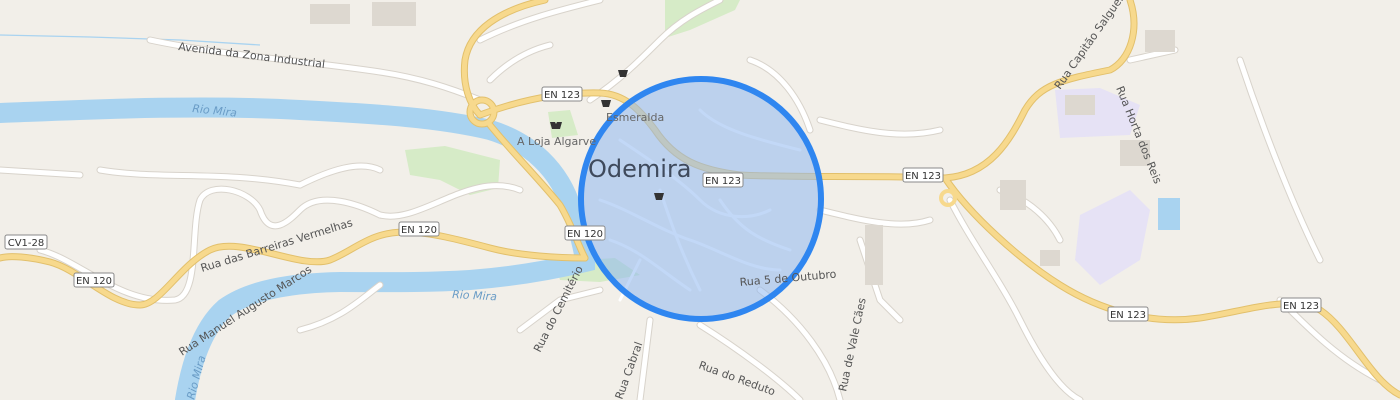 The image size is (1400, 400). I want to click on road-shield-cv128: CV1-28, so click(26, 242).